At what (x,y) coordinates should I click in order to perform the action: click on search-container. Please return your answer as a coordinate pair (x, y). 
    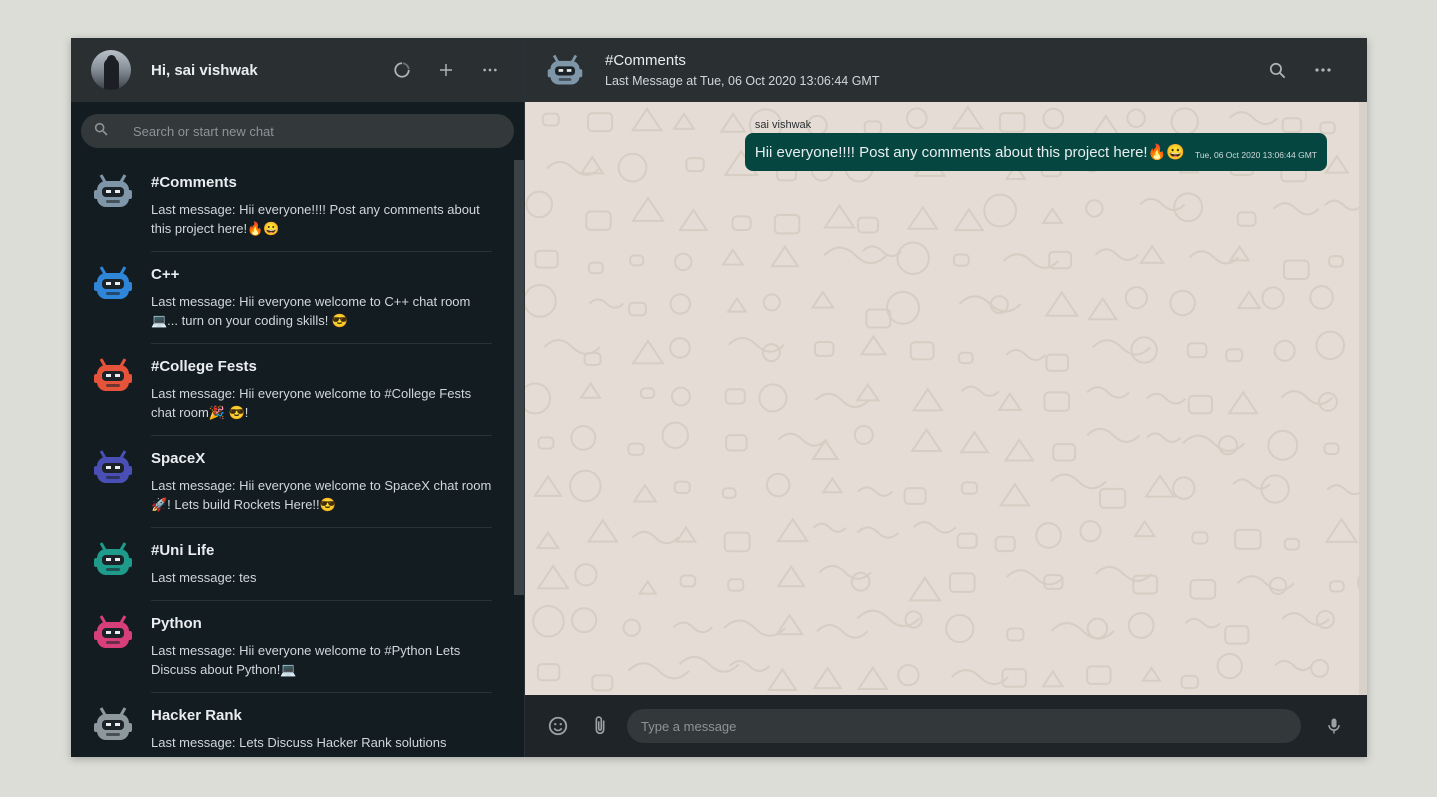
    Looking at the image, I should click on (297, 131).